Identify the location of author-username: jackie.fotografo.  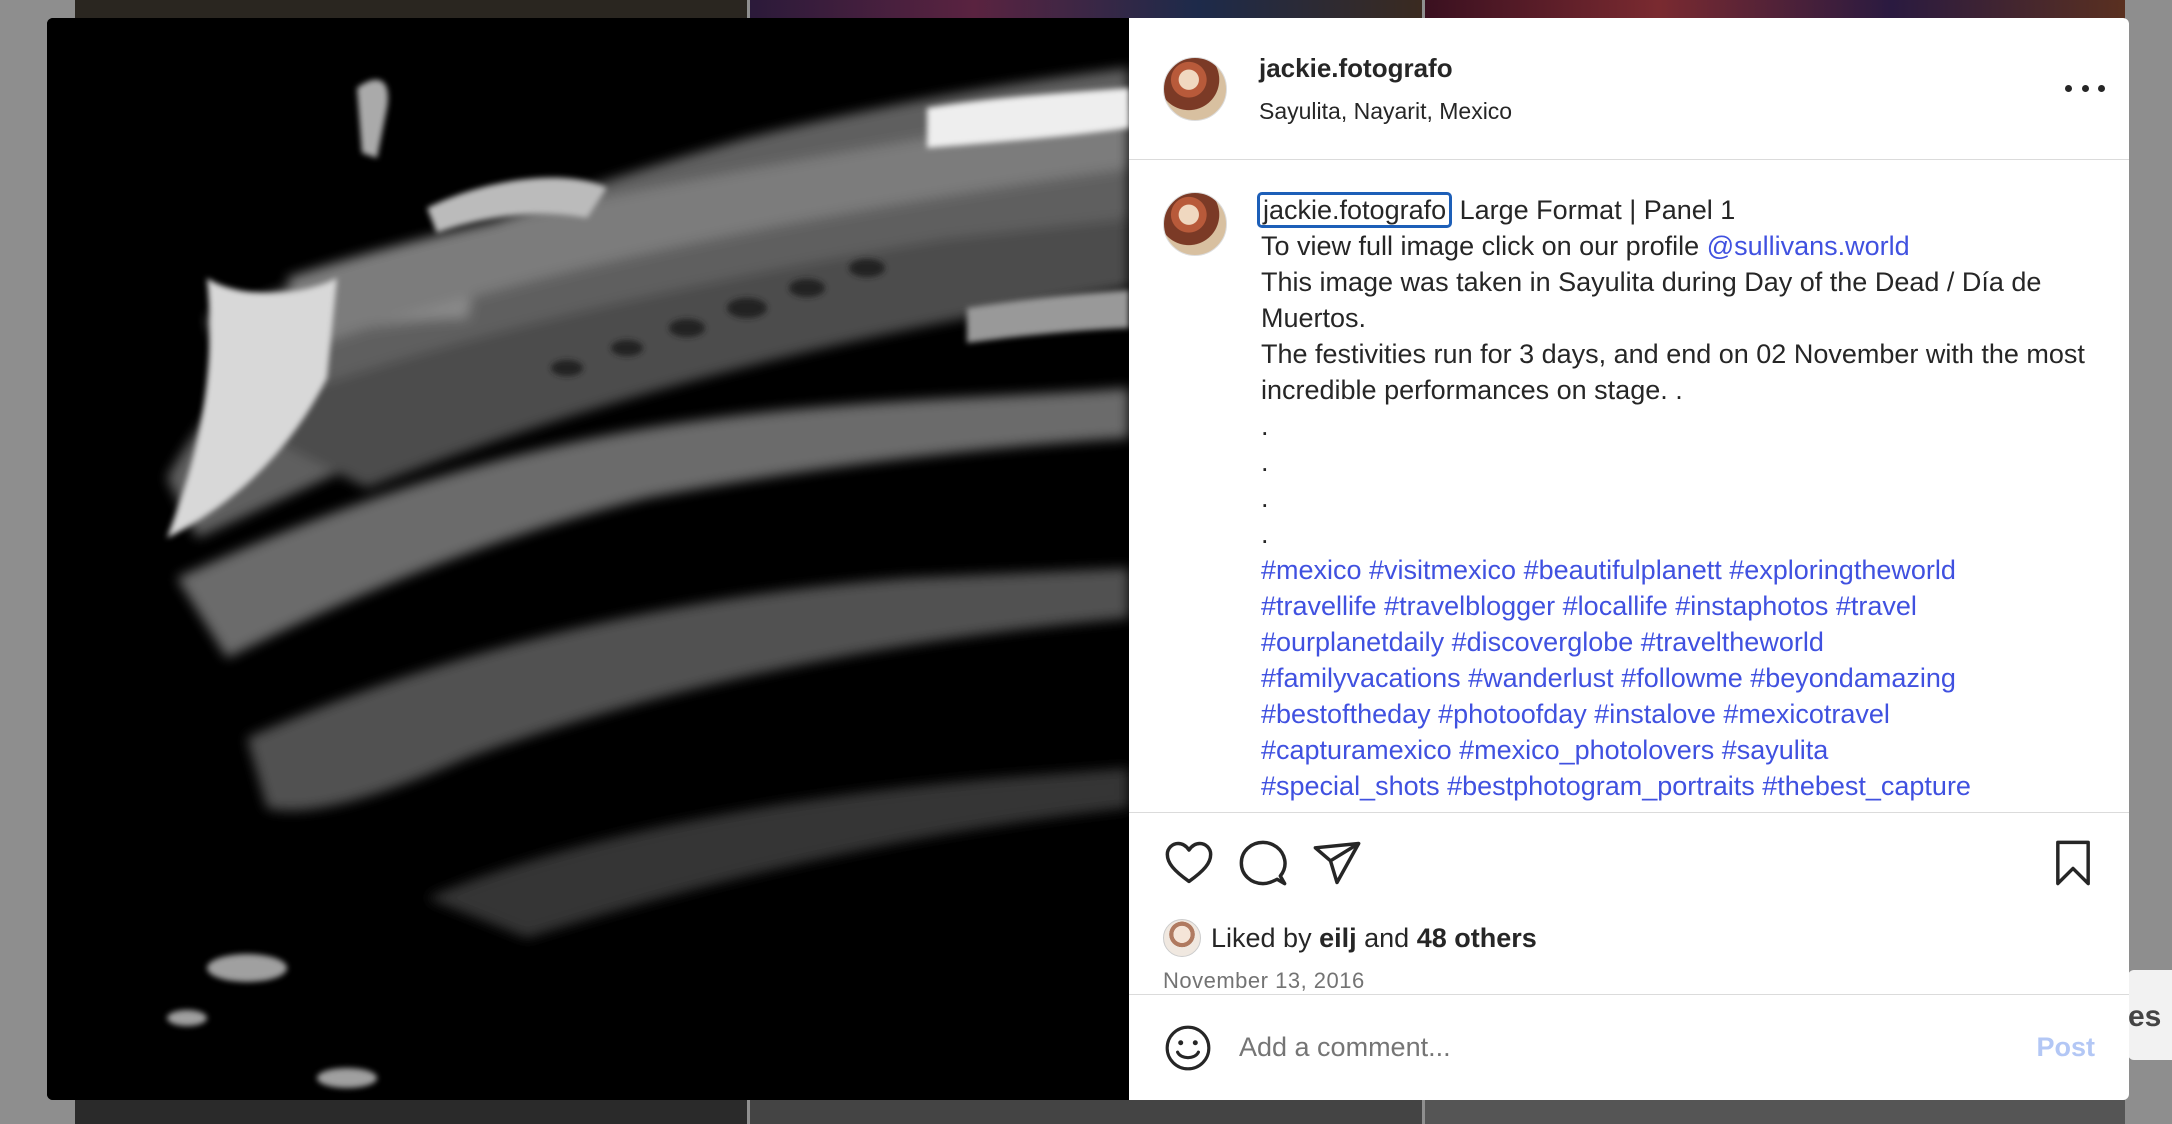
(1385, 68).